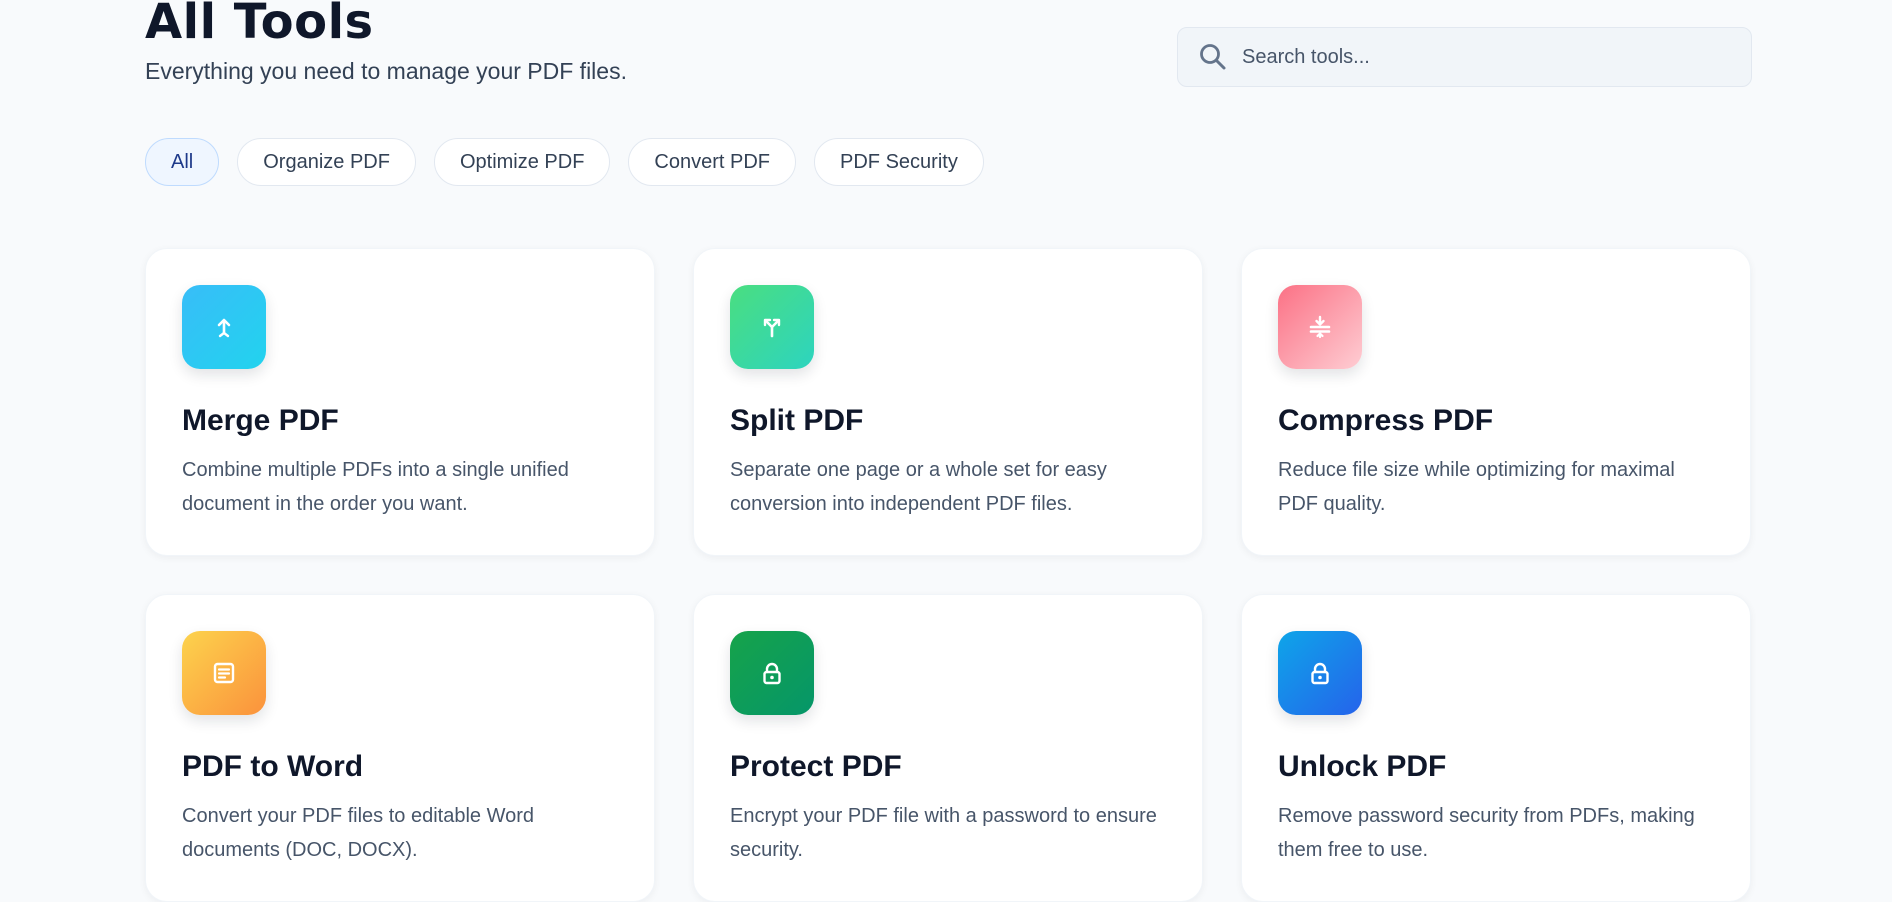 This screenshot has height=902, width=1892. What do you see at coordinates (1386, 420) in the screenshot?
I see `tool-title: Compress PDF` at bounding box center [1386, 420].